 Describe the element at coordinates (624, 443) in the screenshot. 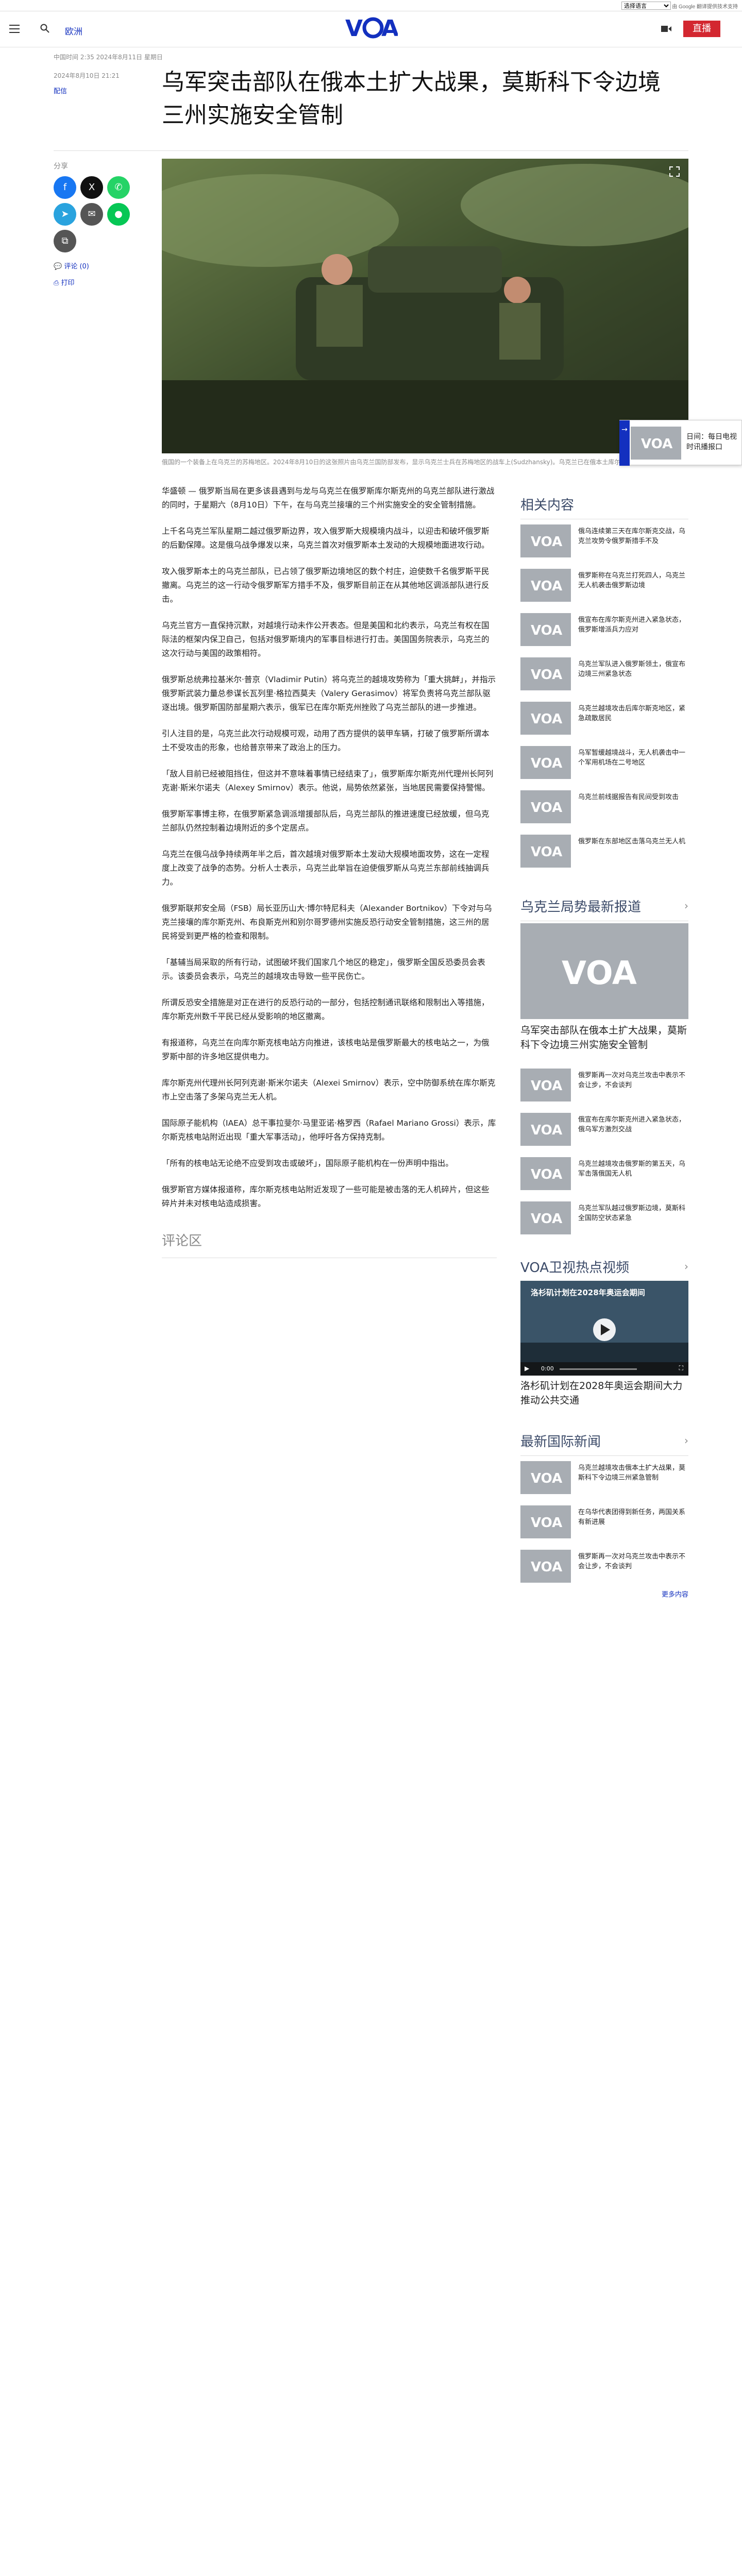

I see `collapse-arrow-icon: →` at that location.